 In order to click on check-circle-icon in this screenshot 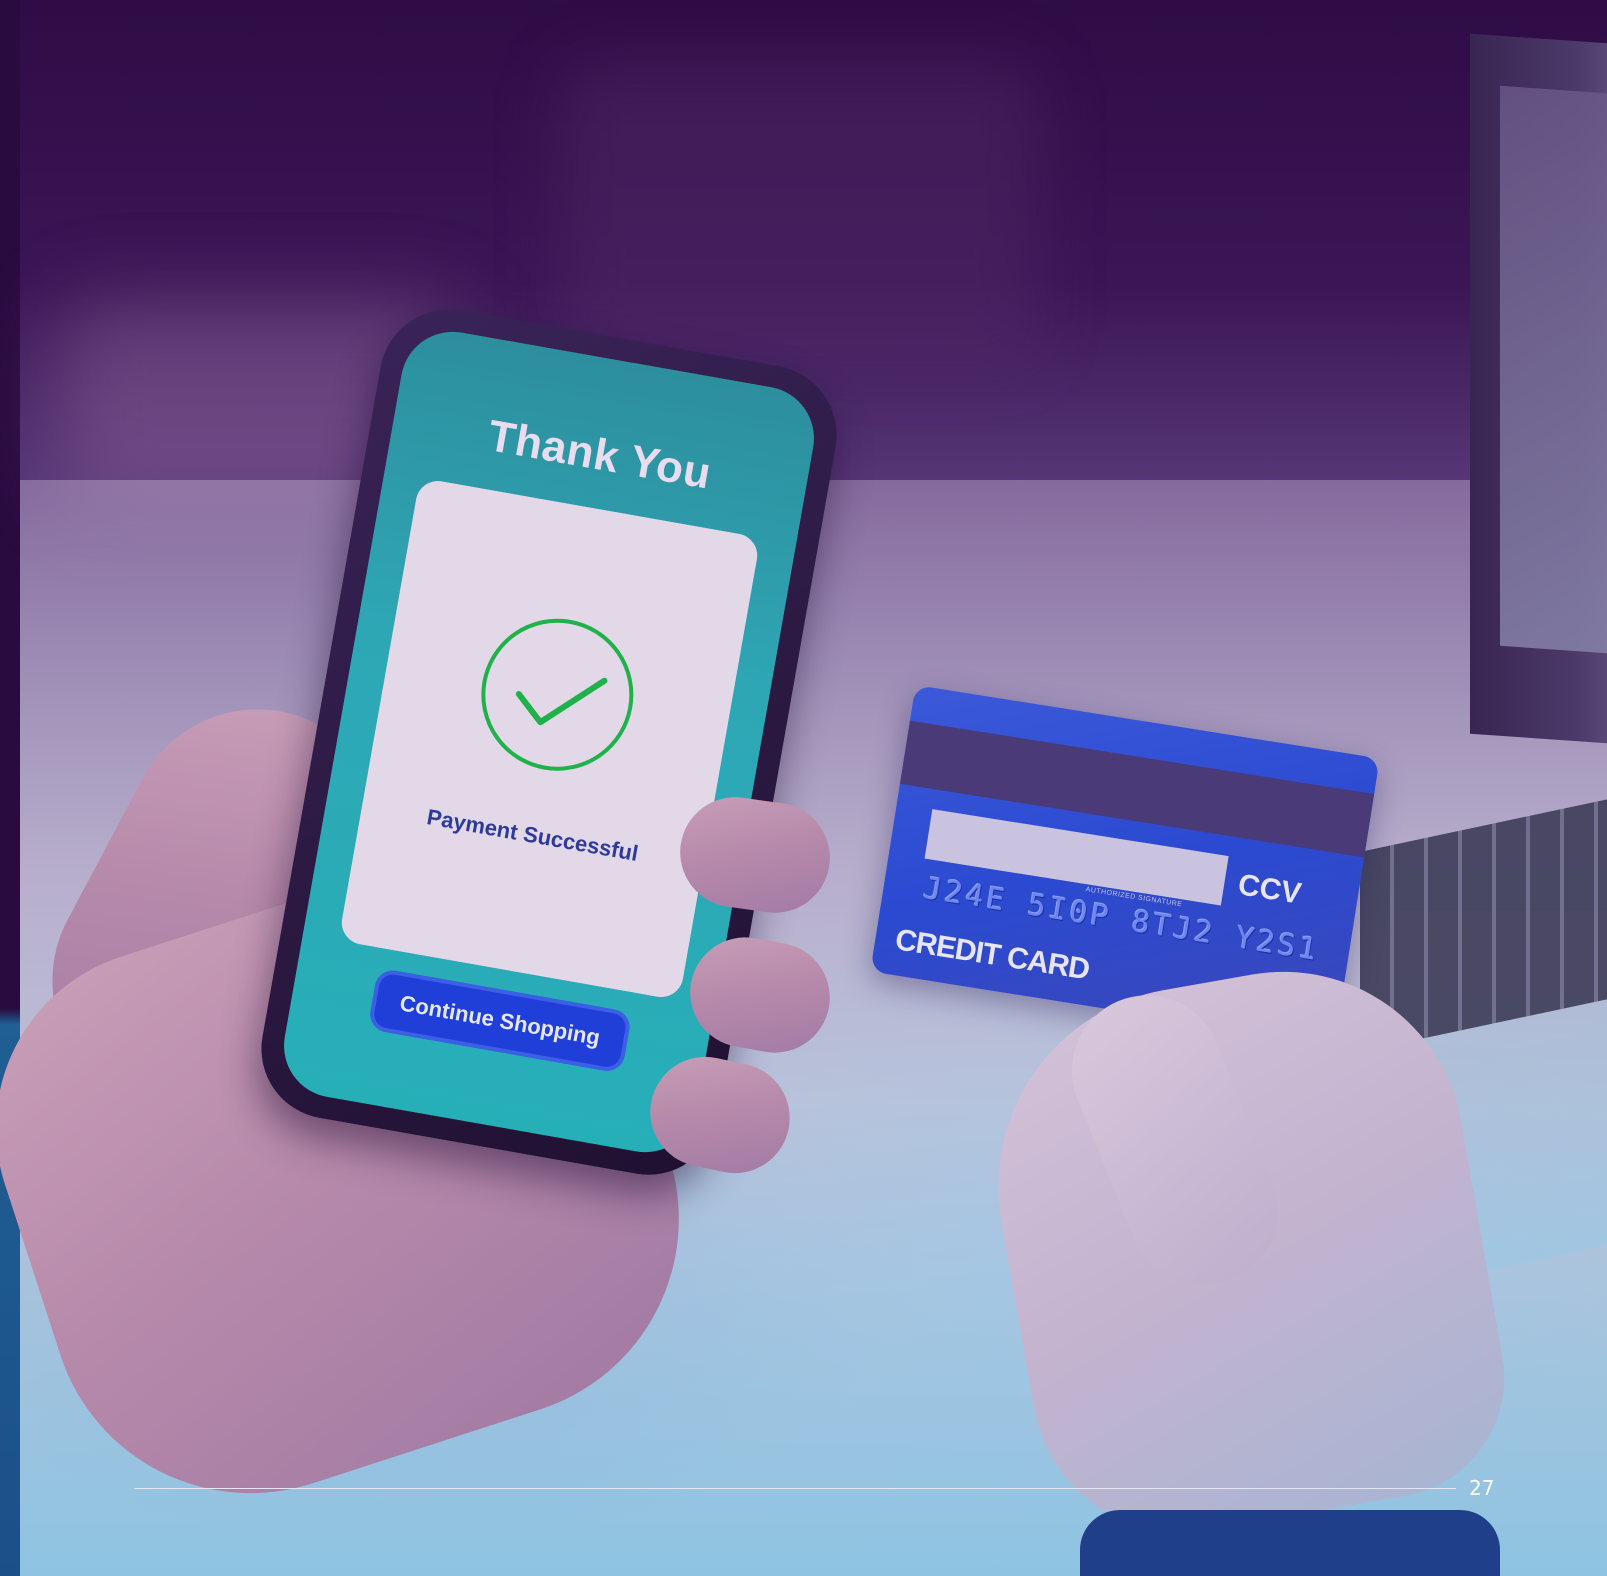, I will do `click(557, 694)`.